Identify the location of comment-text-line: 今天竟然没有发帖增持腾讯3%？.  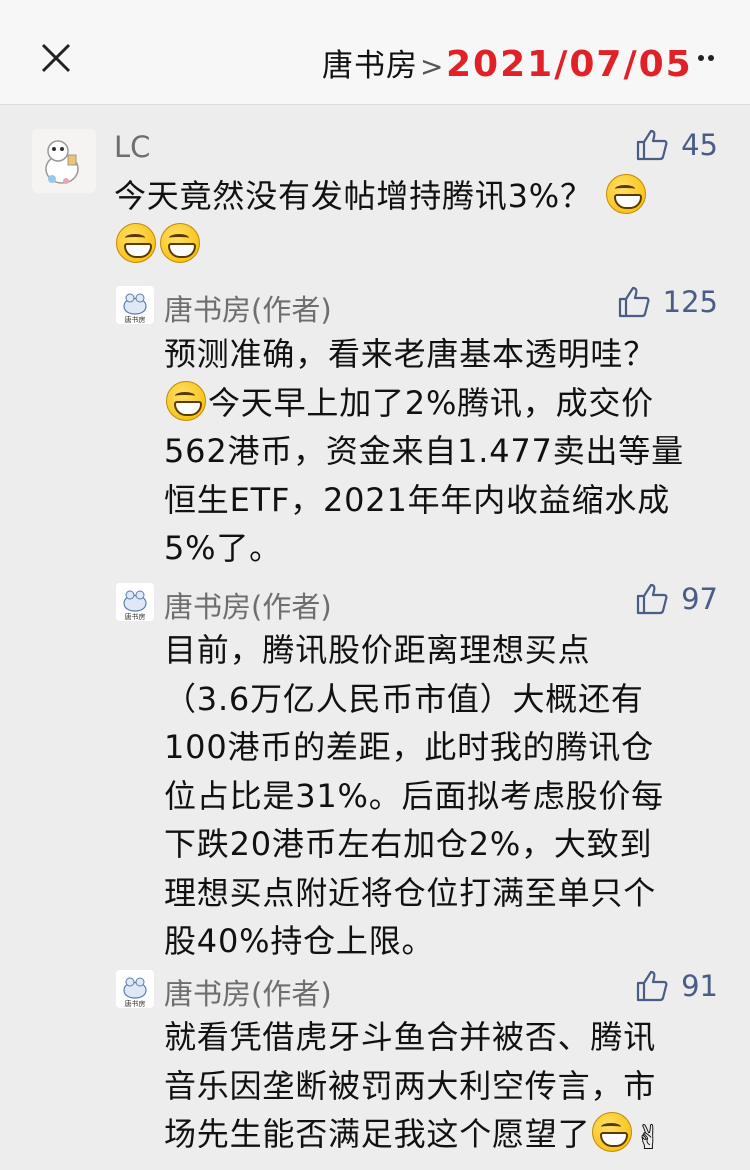
(353, 196).